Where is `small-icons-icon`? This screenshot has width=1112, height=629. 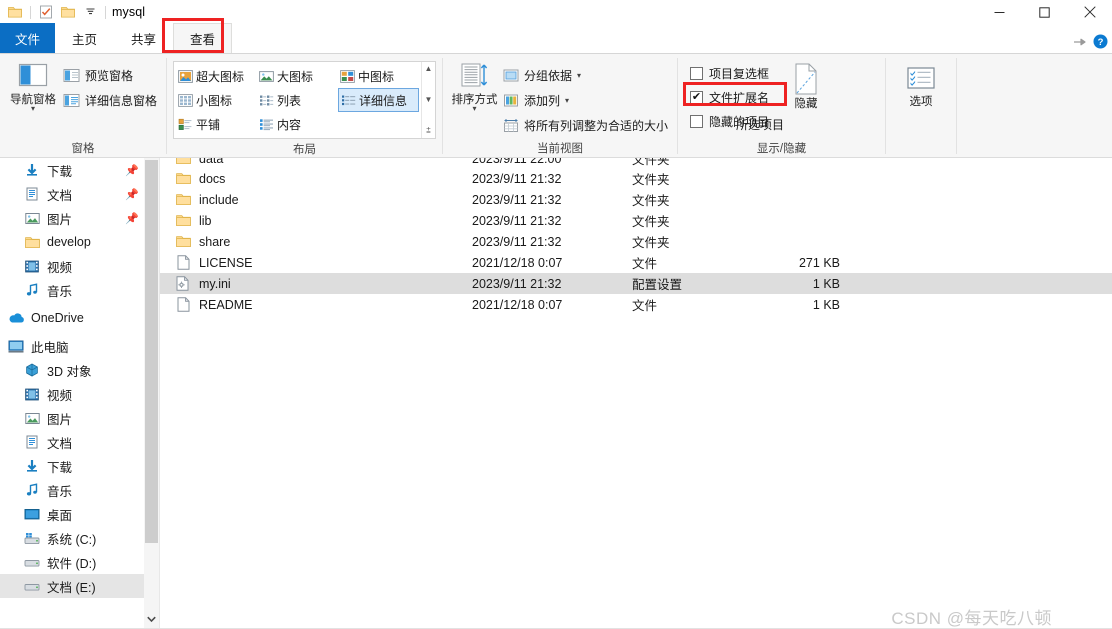 small-icons-icon is located at coordinates (185, 100).